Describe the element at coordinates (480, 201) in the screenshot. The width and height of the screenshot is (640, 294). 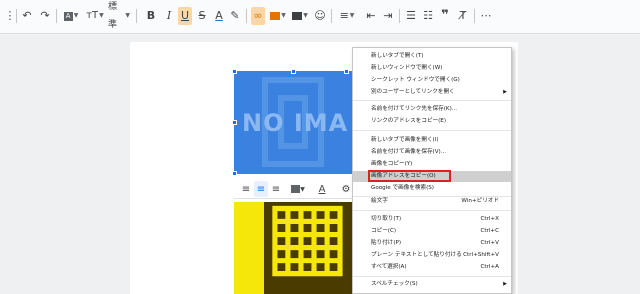
I see `menu-item-shortcut: Win+ピリオド` at that location.